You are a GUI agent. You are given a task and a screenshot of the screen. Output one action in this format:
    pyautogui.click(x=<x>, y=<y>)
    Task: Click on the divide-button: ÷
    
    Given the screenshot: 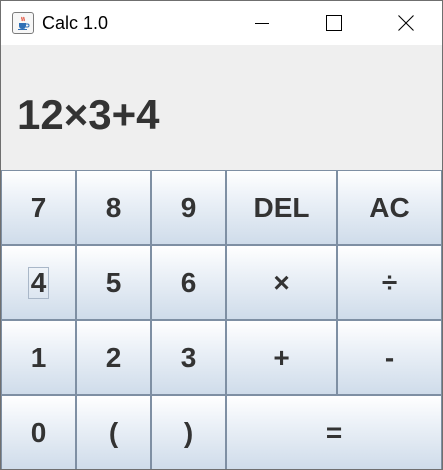 What is the action you would take?
    pyautogui.click(x=389, y=282)
    